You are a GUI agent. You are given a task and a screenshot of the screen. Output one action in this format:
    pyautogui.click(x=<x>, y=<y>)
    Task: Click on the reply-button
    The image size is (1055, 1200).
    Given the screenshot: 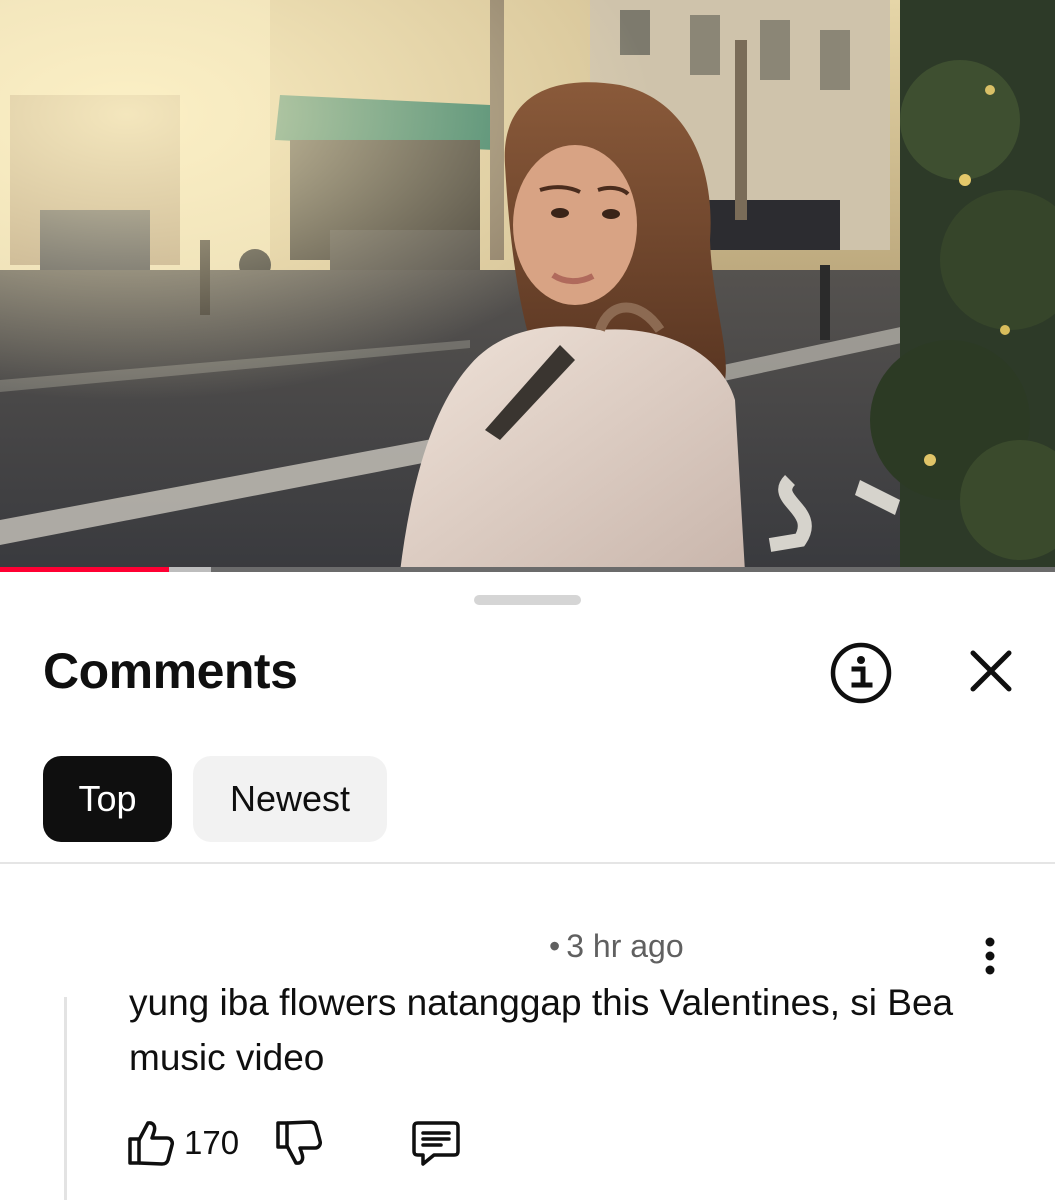 What is the action you would take?
    pyautogui.click(x=436, y=1143)
    